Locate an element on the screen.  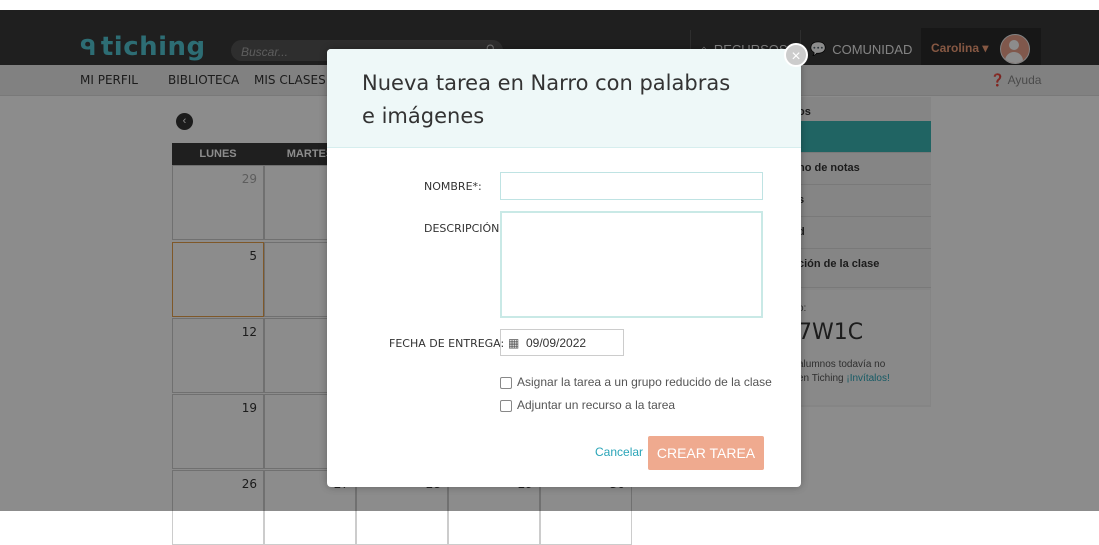
top-strip is located at coordinates (549, 5).